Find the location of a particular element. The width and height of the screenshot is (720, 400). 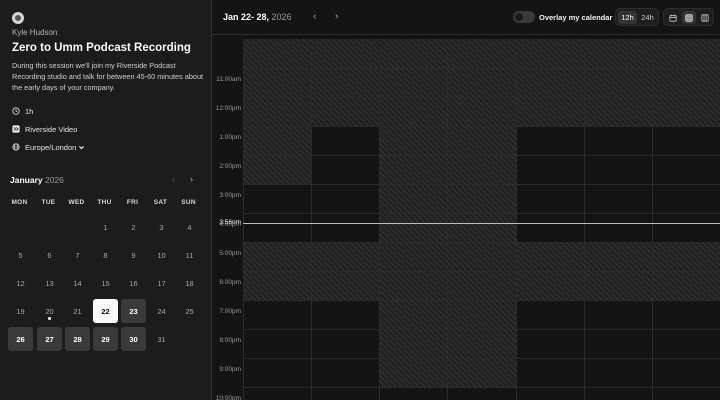

overlay-calendar-label: Overlay my calendar is located at coordinates (576, 17).